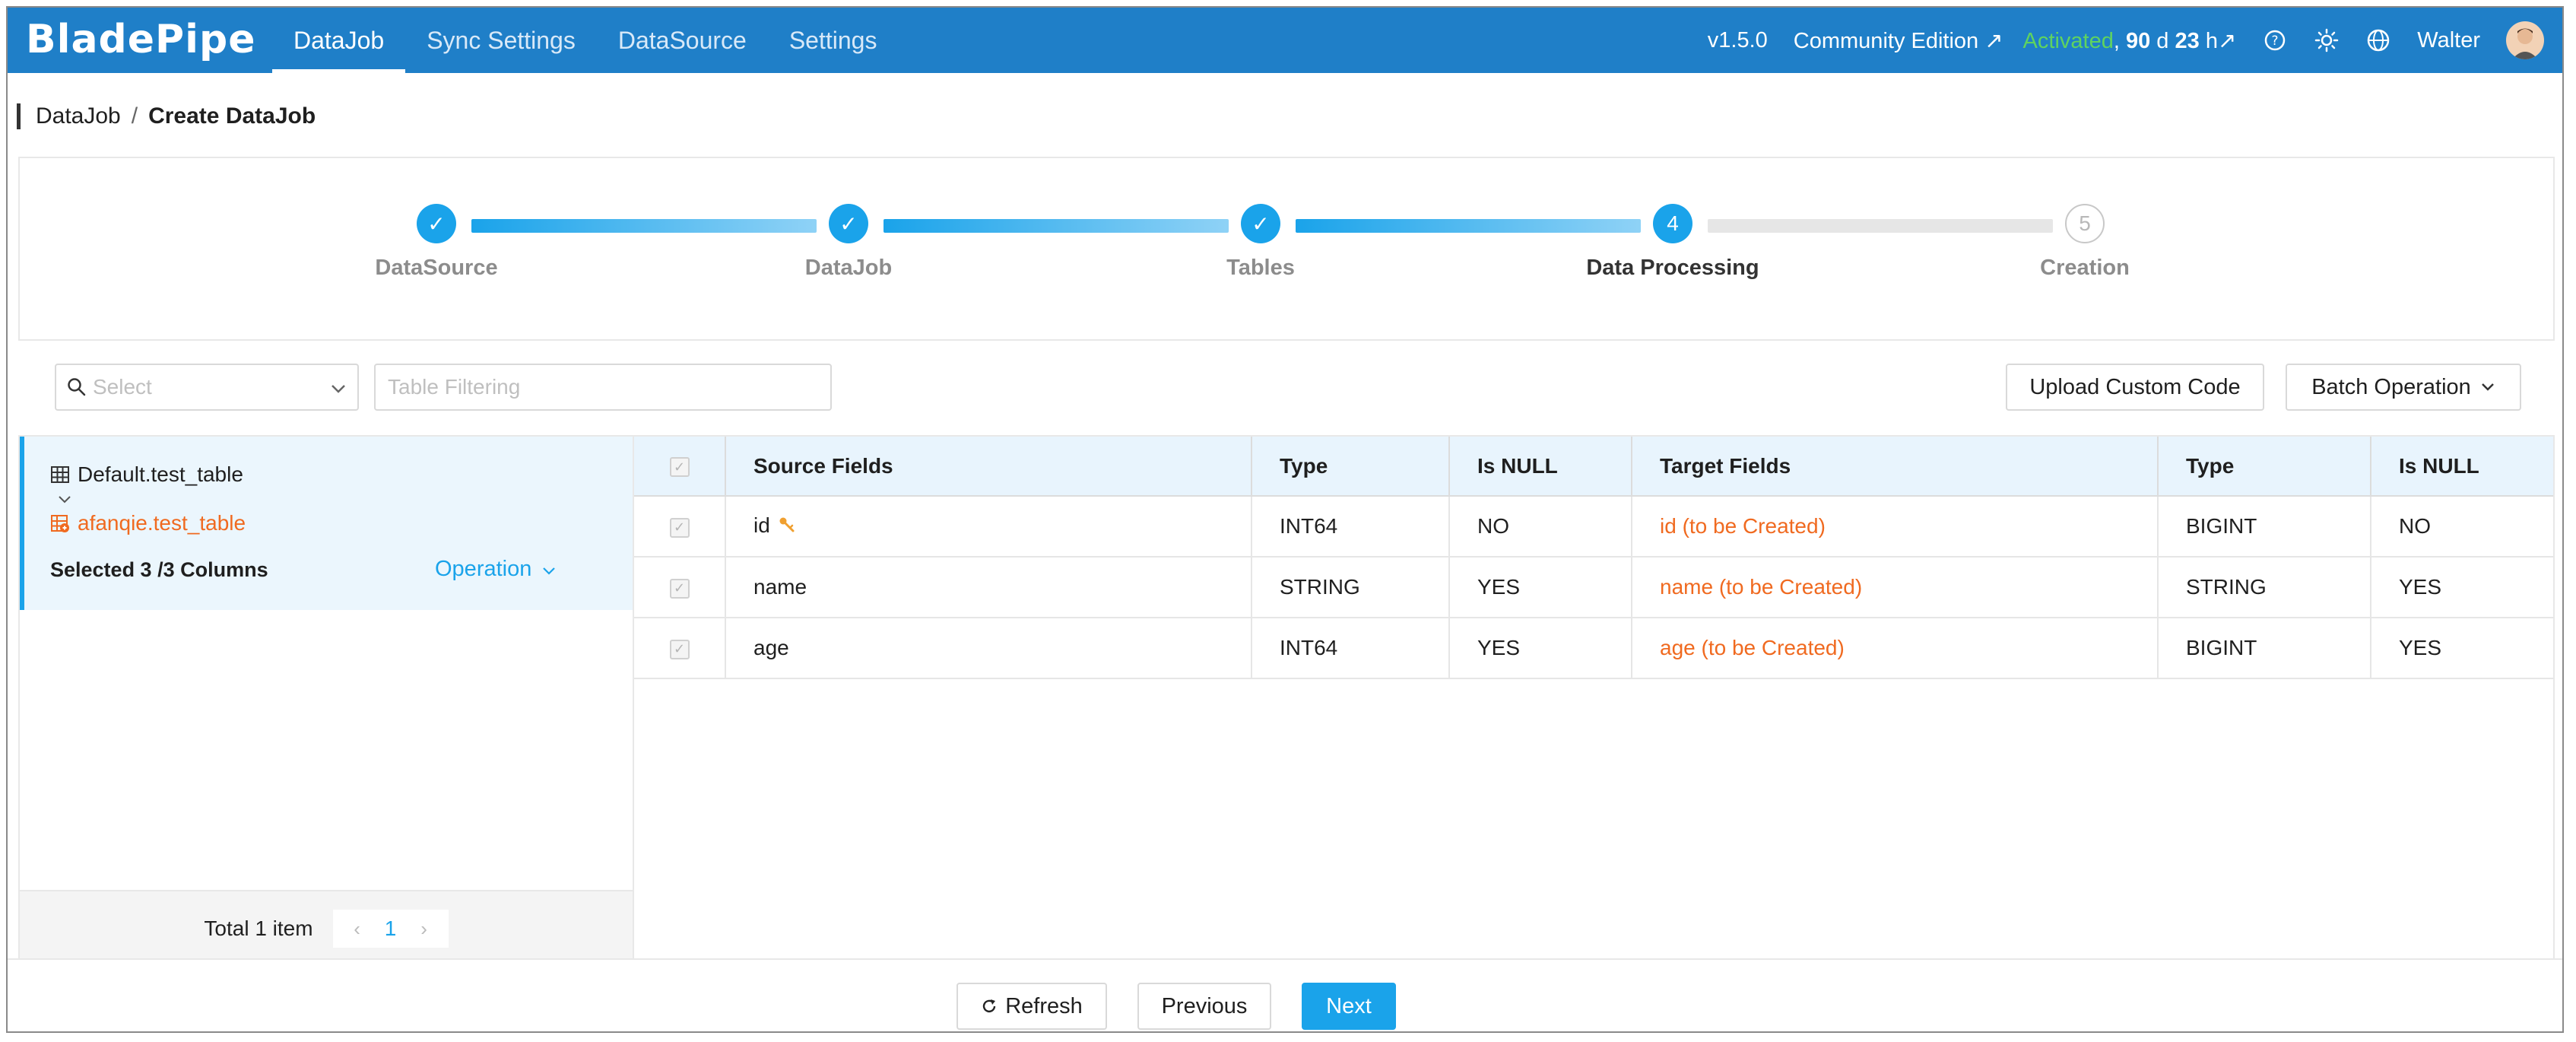 The width and height of the screenshot is (2576, 1042). I want to click on edition-link: Community Edition ↗, so click(1899, 40).